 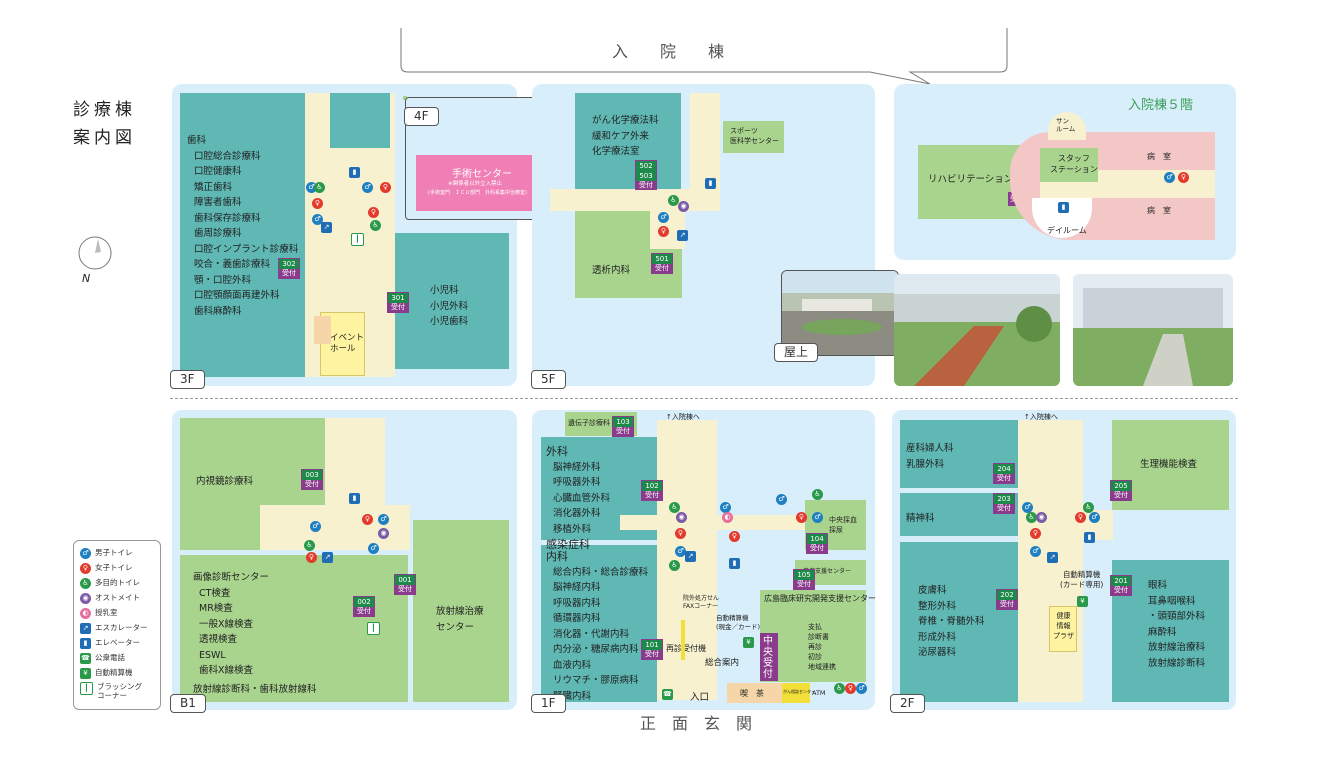 I want to click on legend-row: ↗ エスカレーター, so click(x=114, y=628).